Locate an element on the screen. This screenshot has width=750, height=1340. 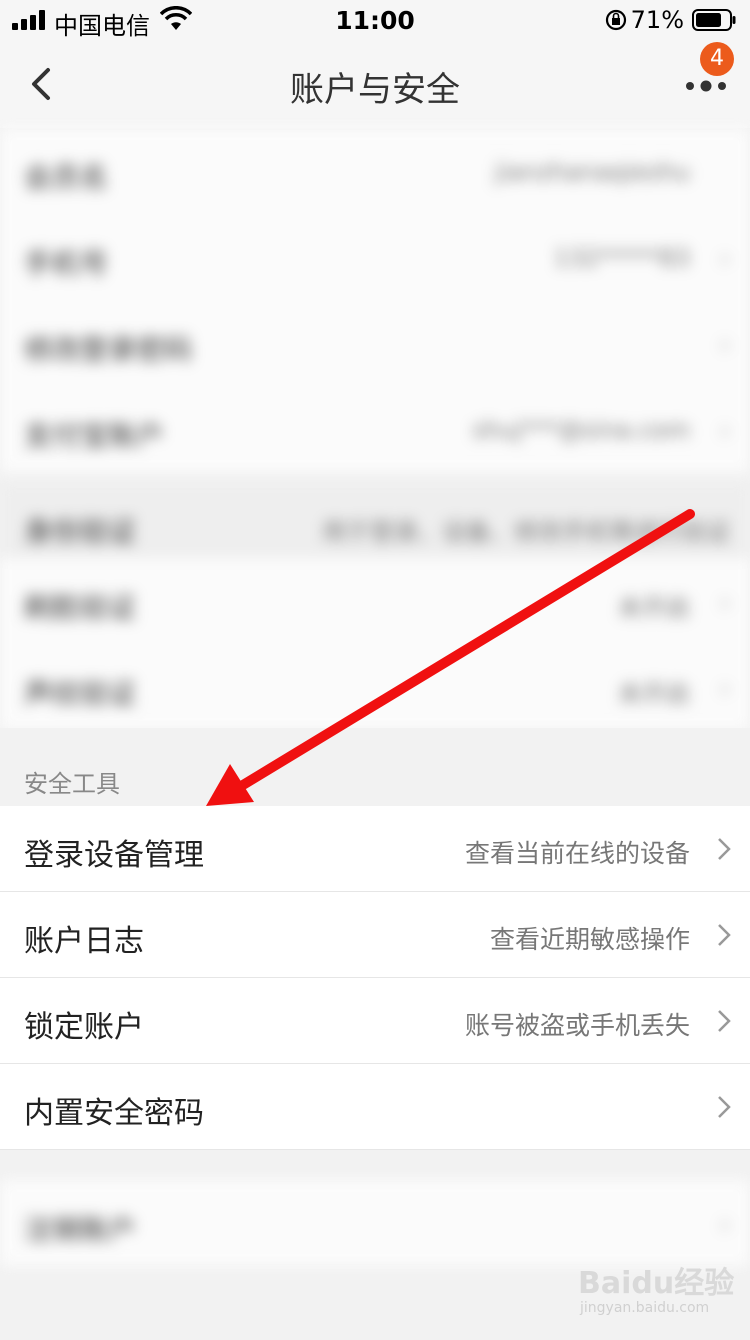
menu-item-desc: 查看近期敏感操作 is located at coordinates (589, 939).